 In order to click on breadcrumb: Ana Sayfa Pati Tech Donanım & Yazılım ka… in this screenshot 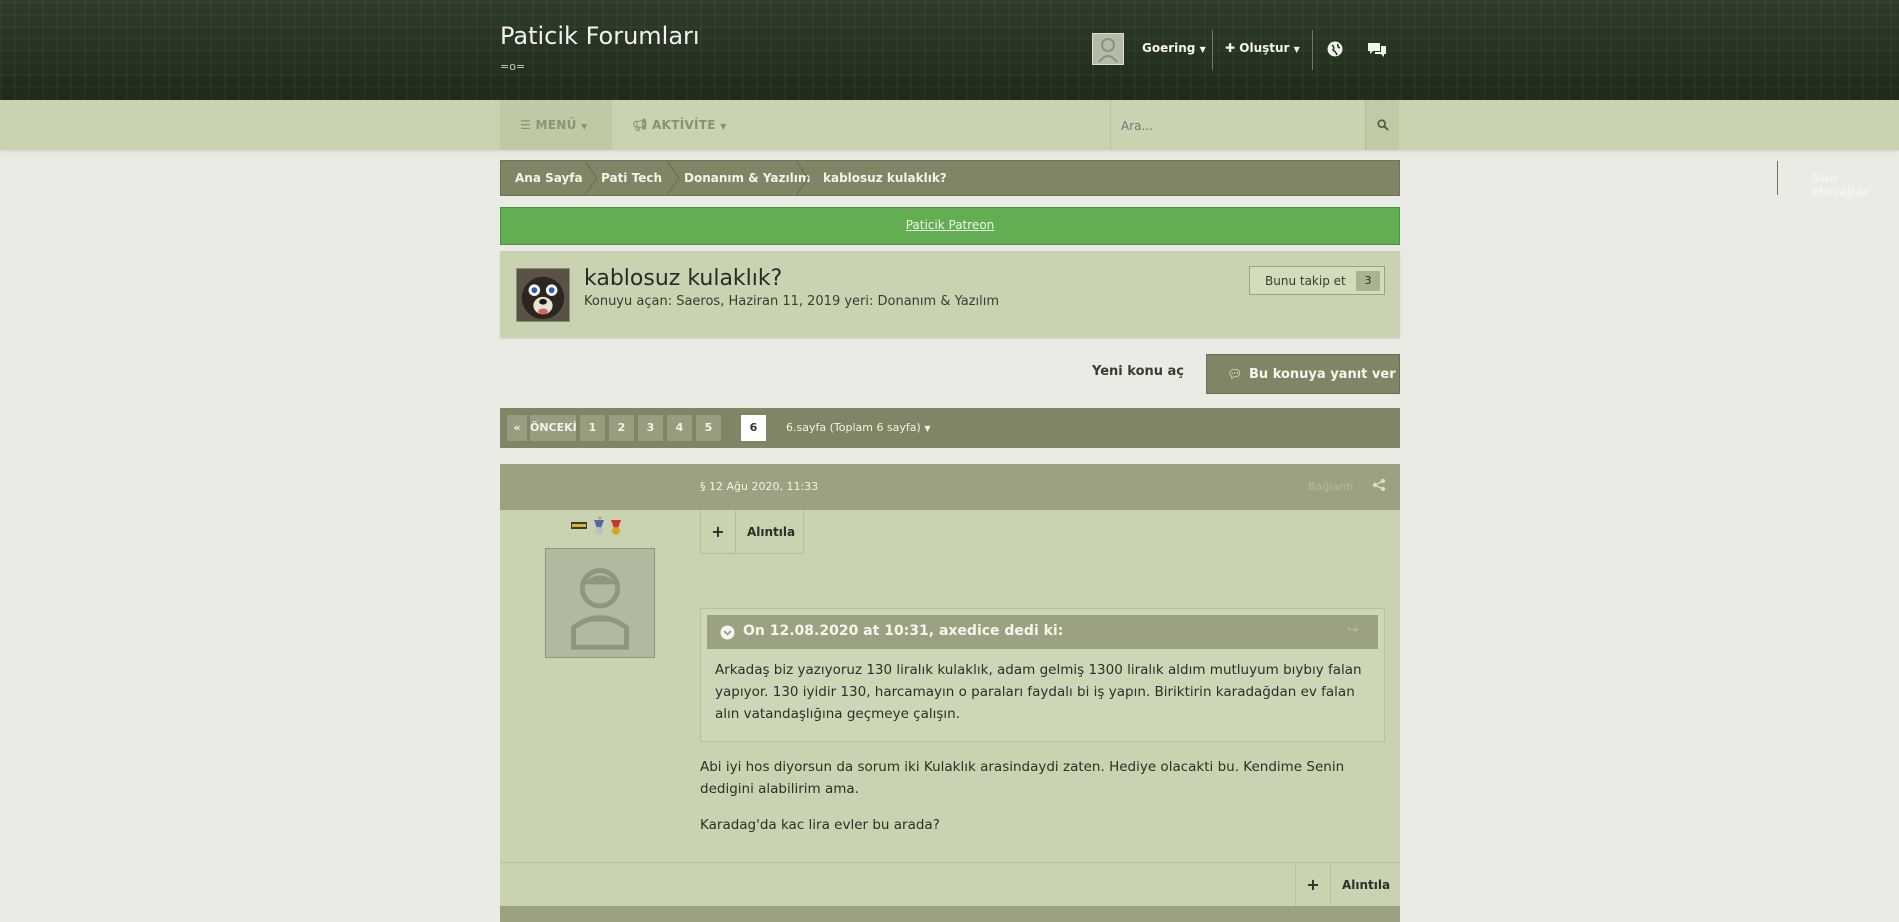, I will do `click(1185, 179)`.